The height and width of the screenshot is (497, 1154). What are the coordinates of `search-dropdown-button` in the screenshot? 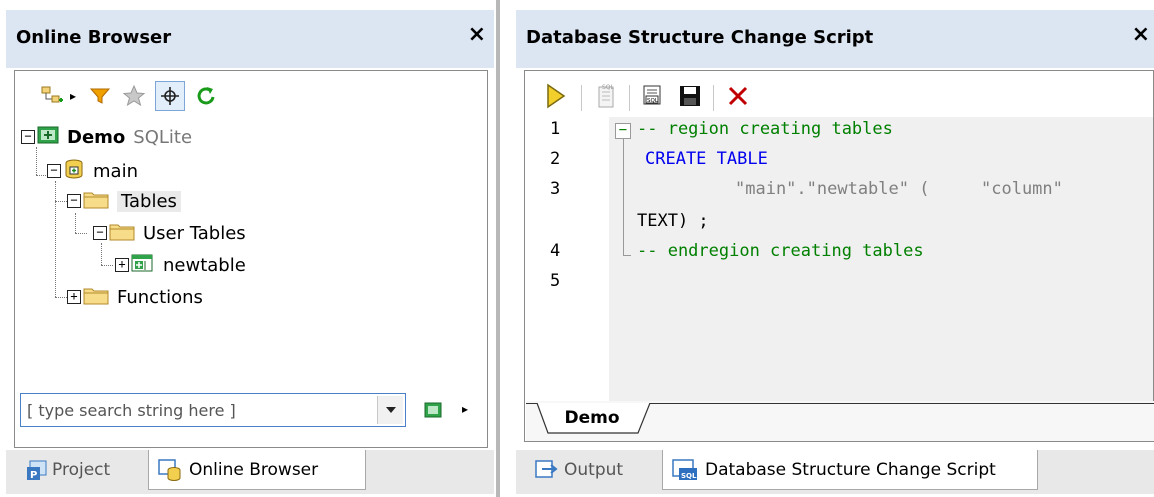 It's located at (390, 410).